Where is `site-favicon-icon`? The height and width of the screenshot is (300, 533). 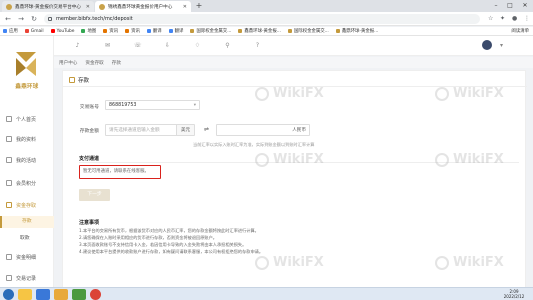
site-favicon-icon is located at coordinates (9, 6).